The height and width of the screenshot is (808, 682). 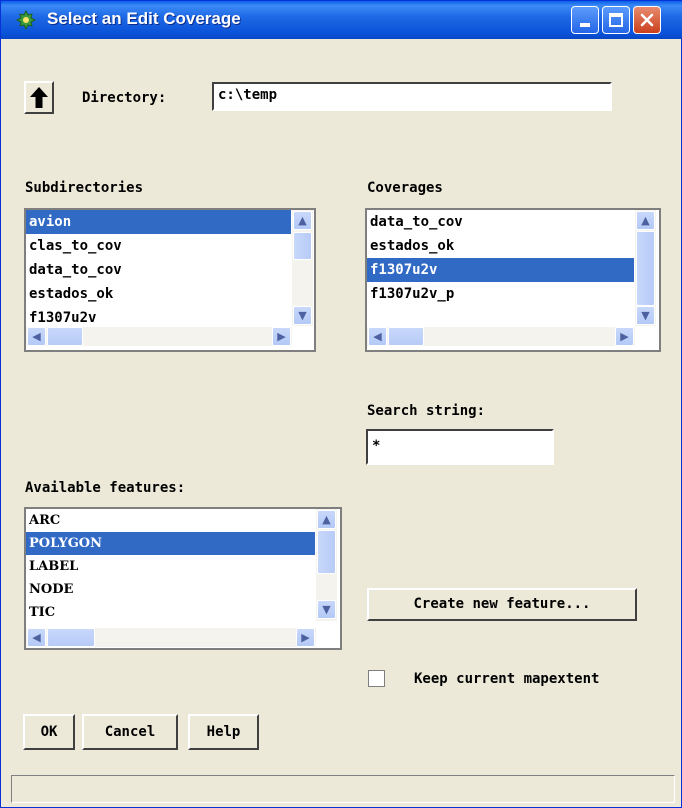 What do you see at coordinates (376, 446) in the screenshot?
I see `search-string-value: *` at bounding box center [376, 446].